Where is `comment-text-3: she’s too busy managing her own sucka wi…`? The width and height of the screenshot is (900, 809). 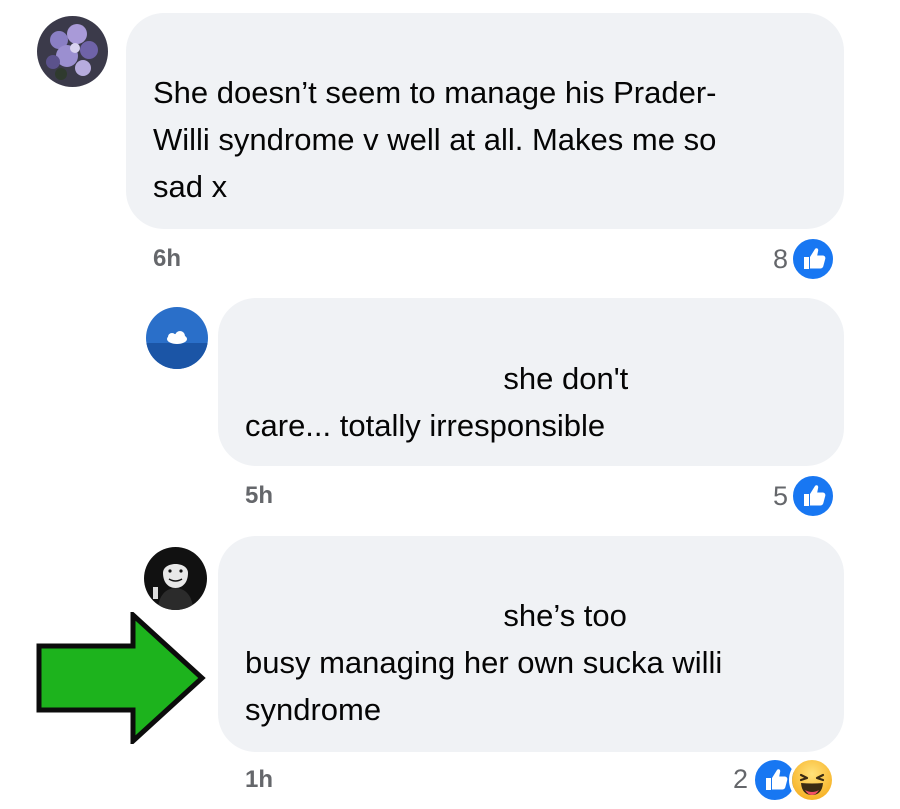
comment-text-3: she’s too busy managing her own sucka wi… is located at coordinates (484, 662).